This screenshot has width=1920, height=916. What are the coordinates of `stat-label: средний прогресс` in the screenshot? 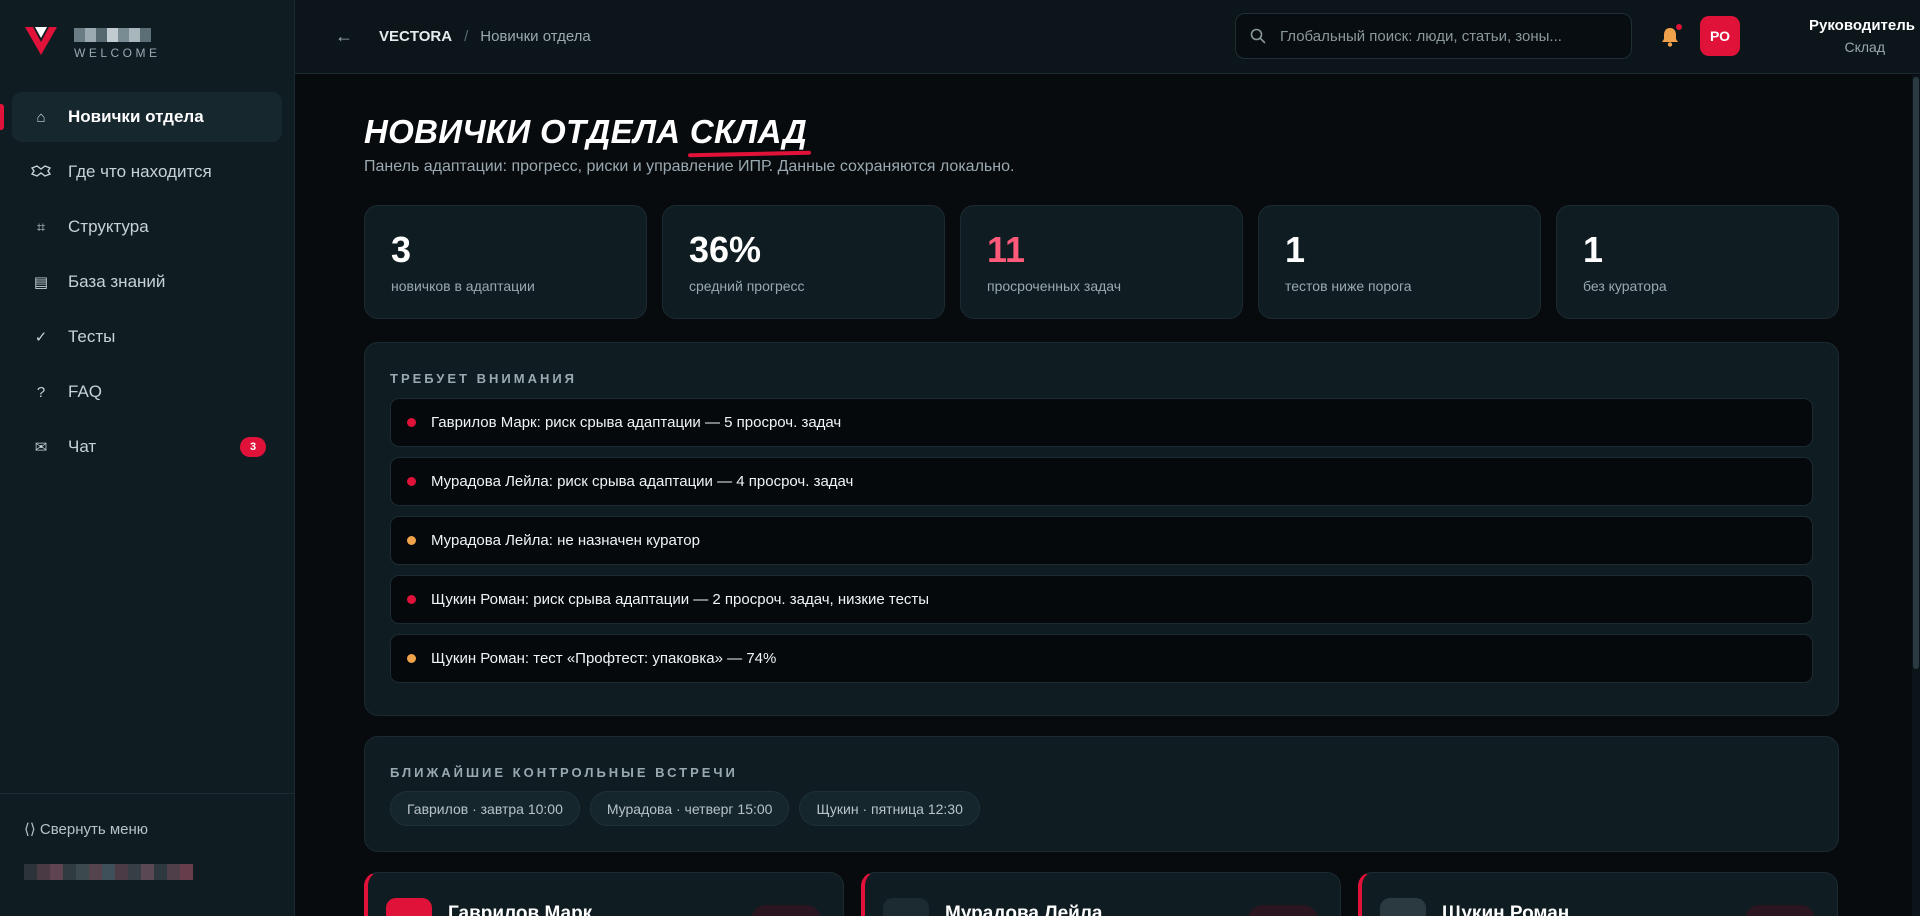 It's located at (747, 286).